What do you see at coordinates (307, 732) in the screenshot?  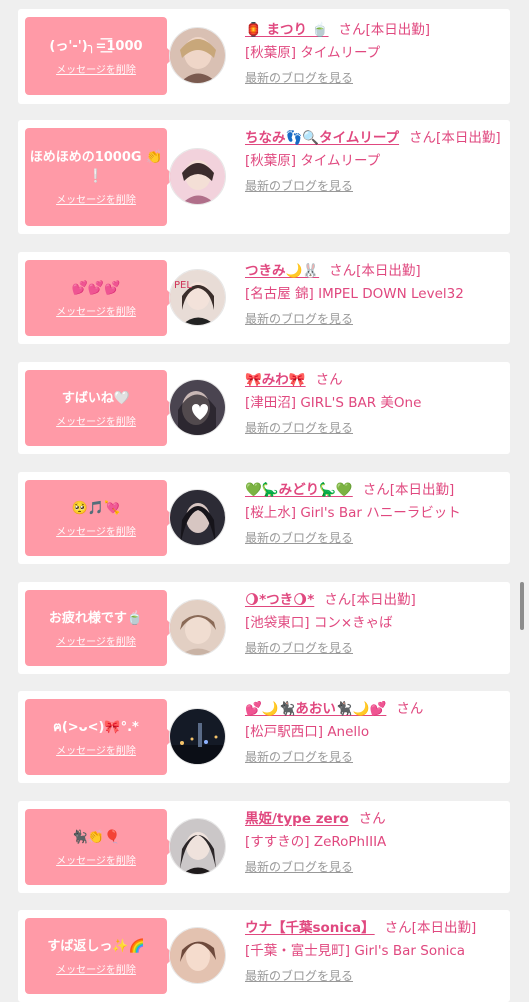 I see `shop-label: [松戸駅西口] Anello` at bounding box center [307, 732].